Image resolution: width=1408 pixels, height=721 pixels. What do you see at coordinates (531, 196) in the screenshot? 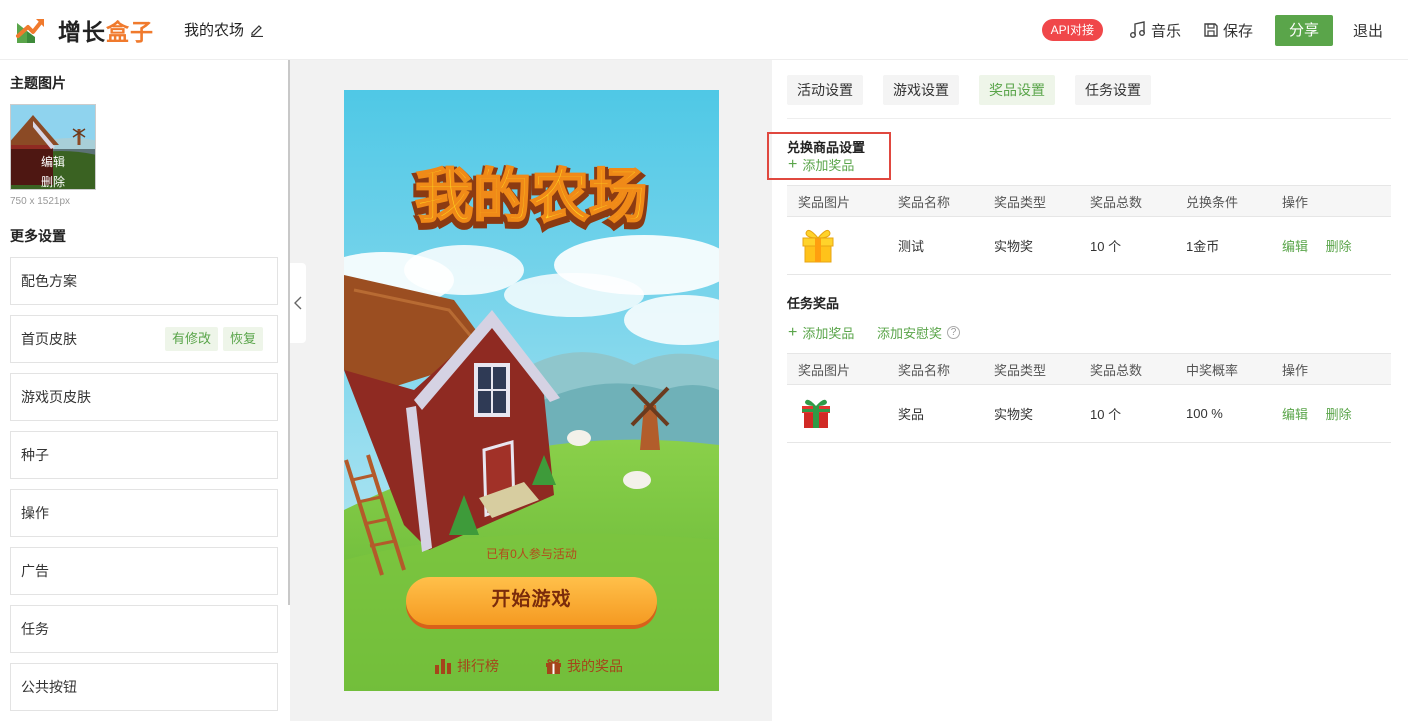
I see `game-title: 我的农场` at bounding box center [531, 196].